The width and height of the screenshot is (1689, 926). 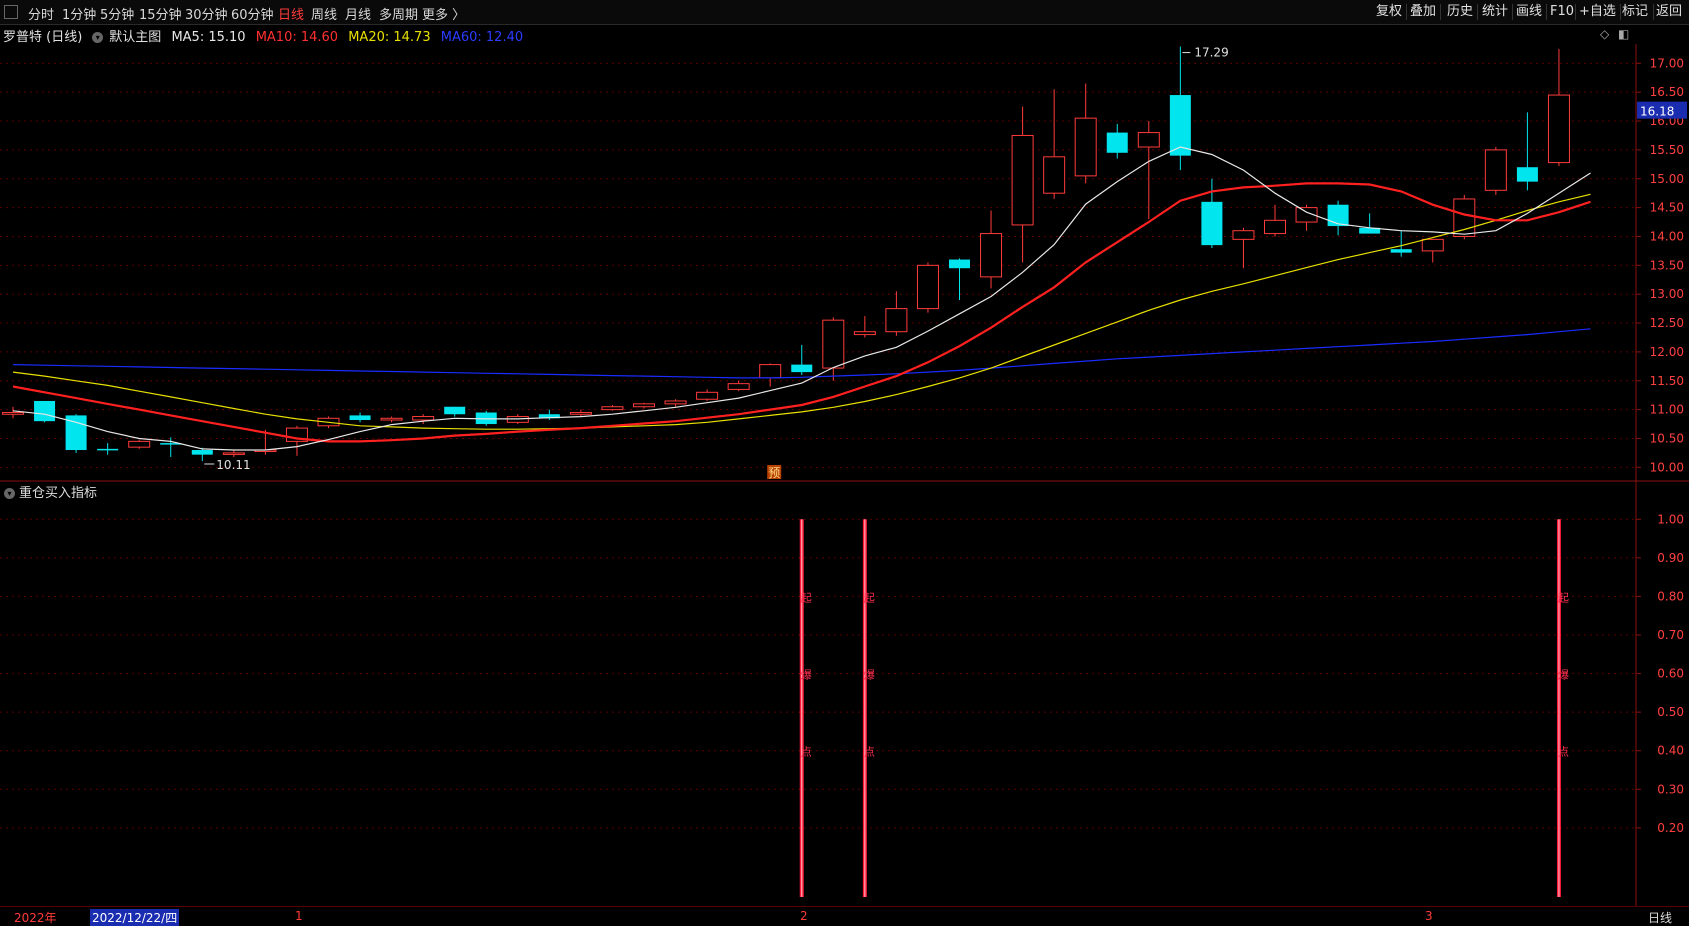 I want to click on indicator-tick-label: 0.90, so click(x=1670, y=558).